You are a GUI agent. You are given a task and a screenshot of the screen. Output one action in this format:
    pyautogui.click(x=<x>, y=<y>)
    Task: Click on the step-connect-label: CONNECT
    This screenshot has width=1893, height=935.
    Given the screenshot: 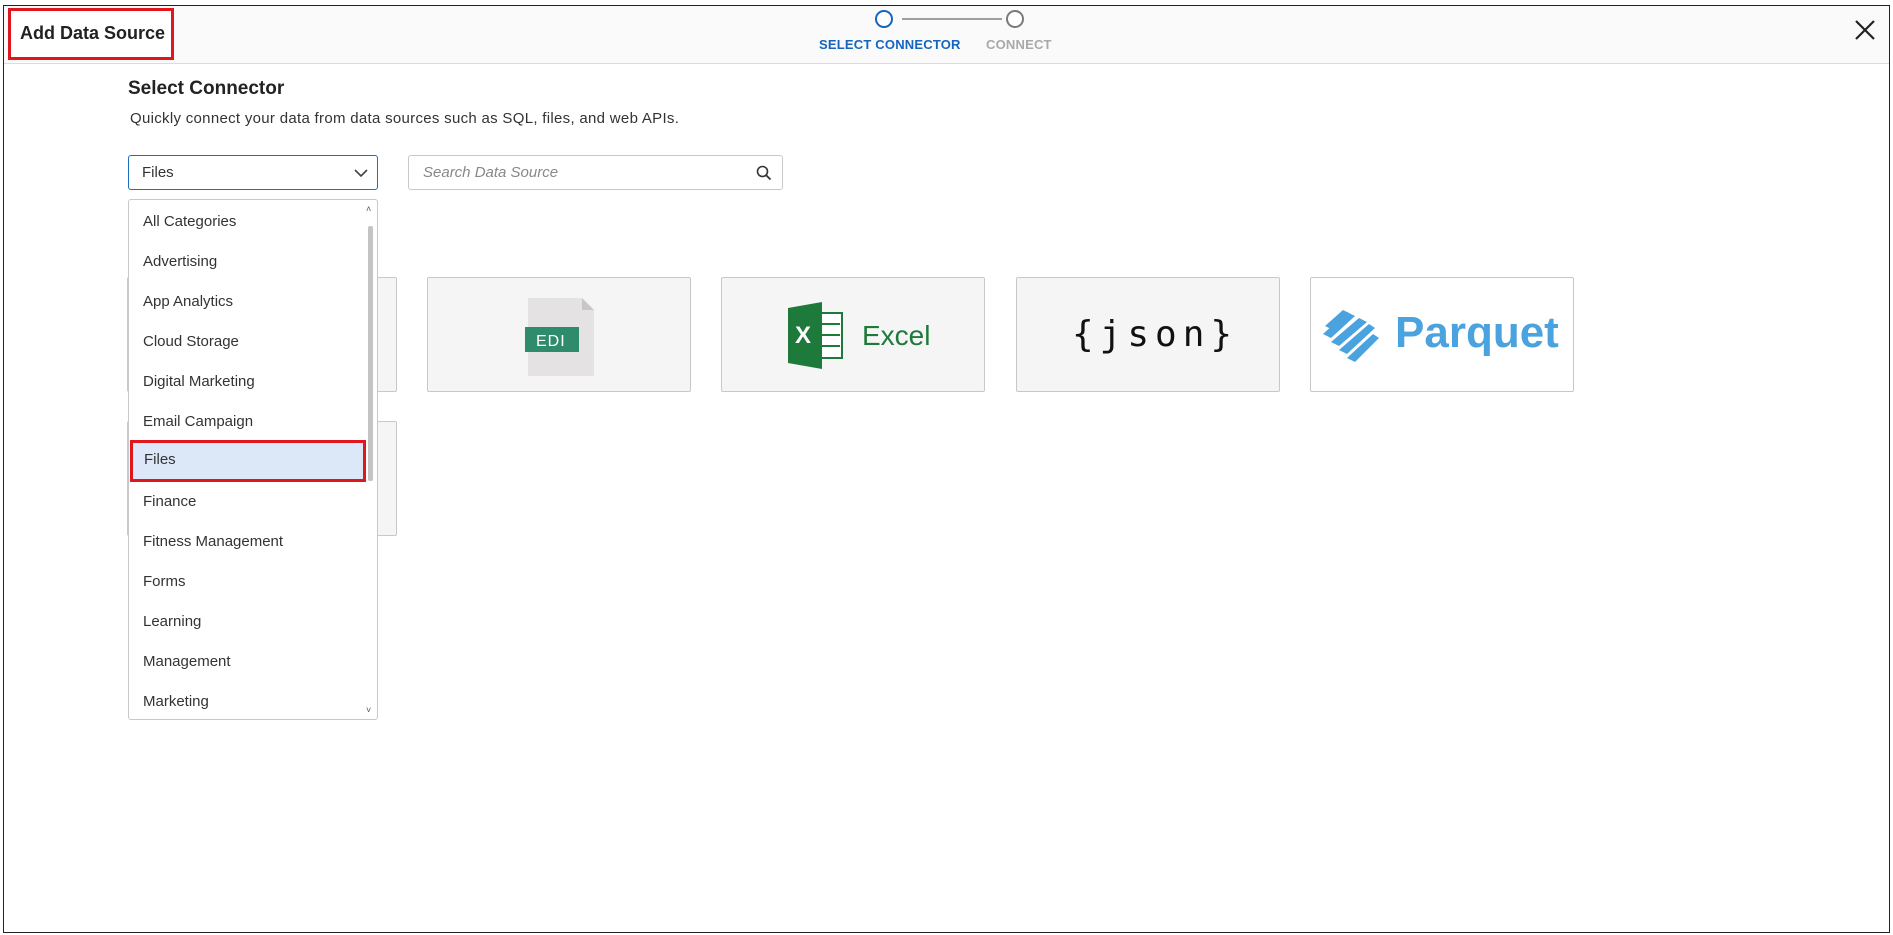 What is the action you would take?
    pyautogui.click(x=1019, y=44)
    